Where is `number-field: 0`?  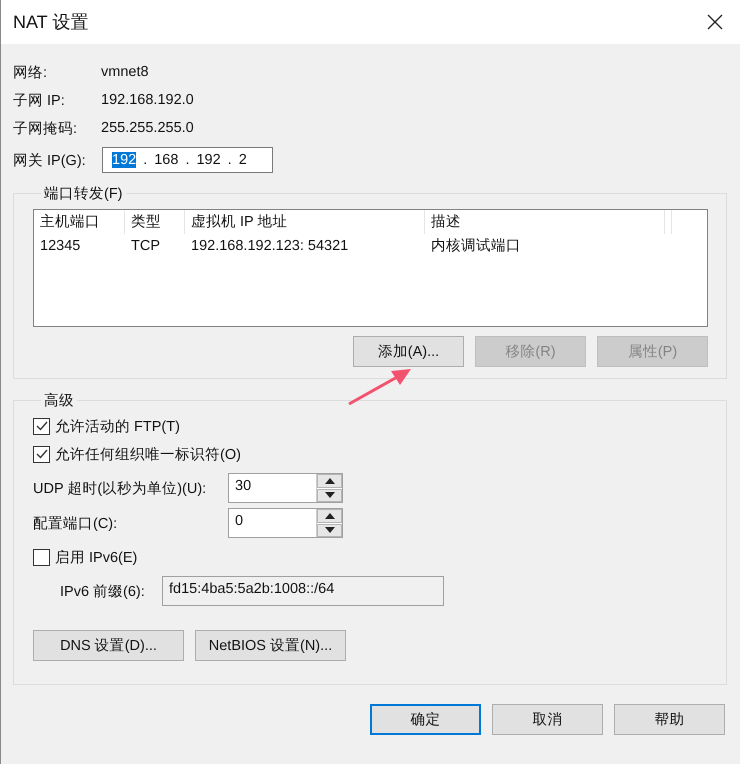 number-field: 0 is located at coordinates (273, 523).